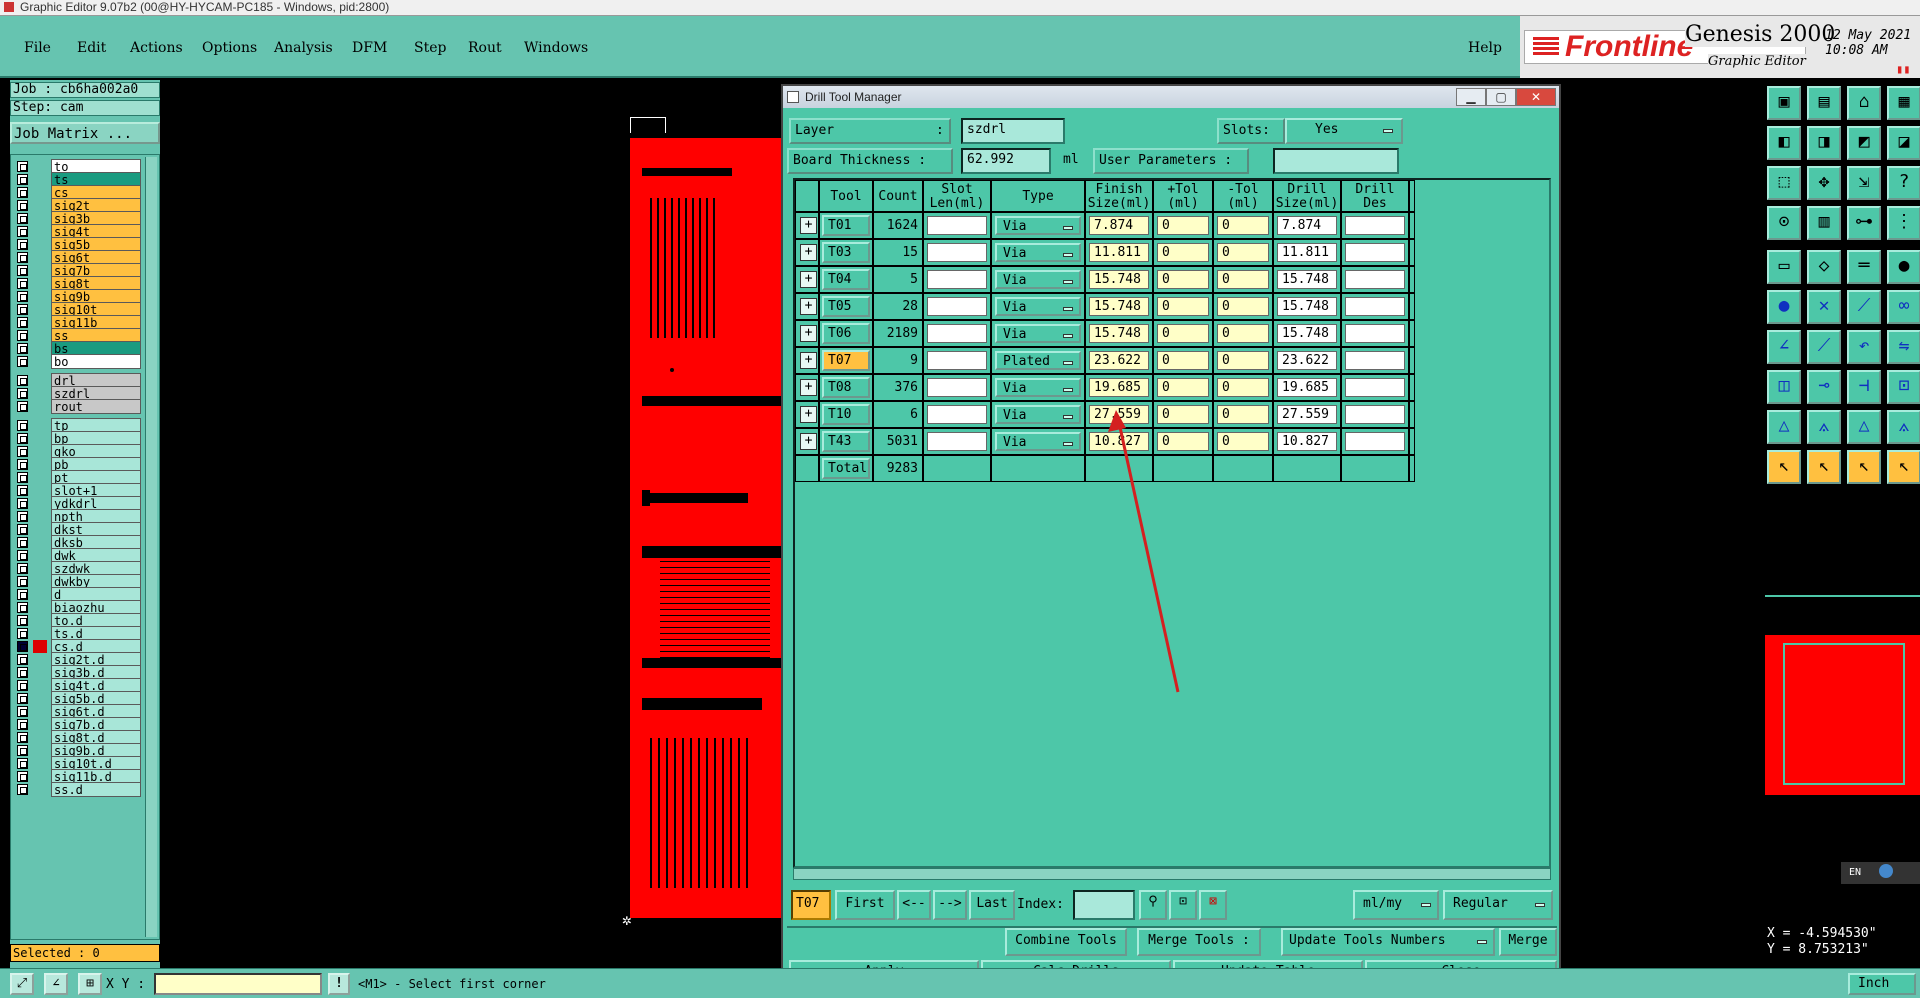  What do you see at coordinates (1864, 103) in the screenshot?
I see `home-icon: ⌂` at bounding box center [1864, 103].